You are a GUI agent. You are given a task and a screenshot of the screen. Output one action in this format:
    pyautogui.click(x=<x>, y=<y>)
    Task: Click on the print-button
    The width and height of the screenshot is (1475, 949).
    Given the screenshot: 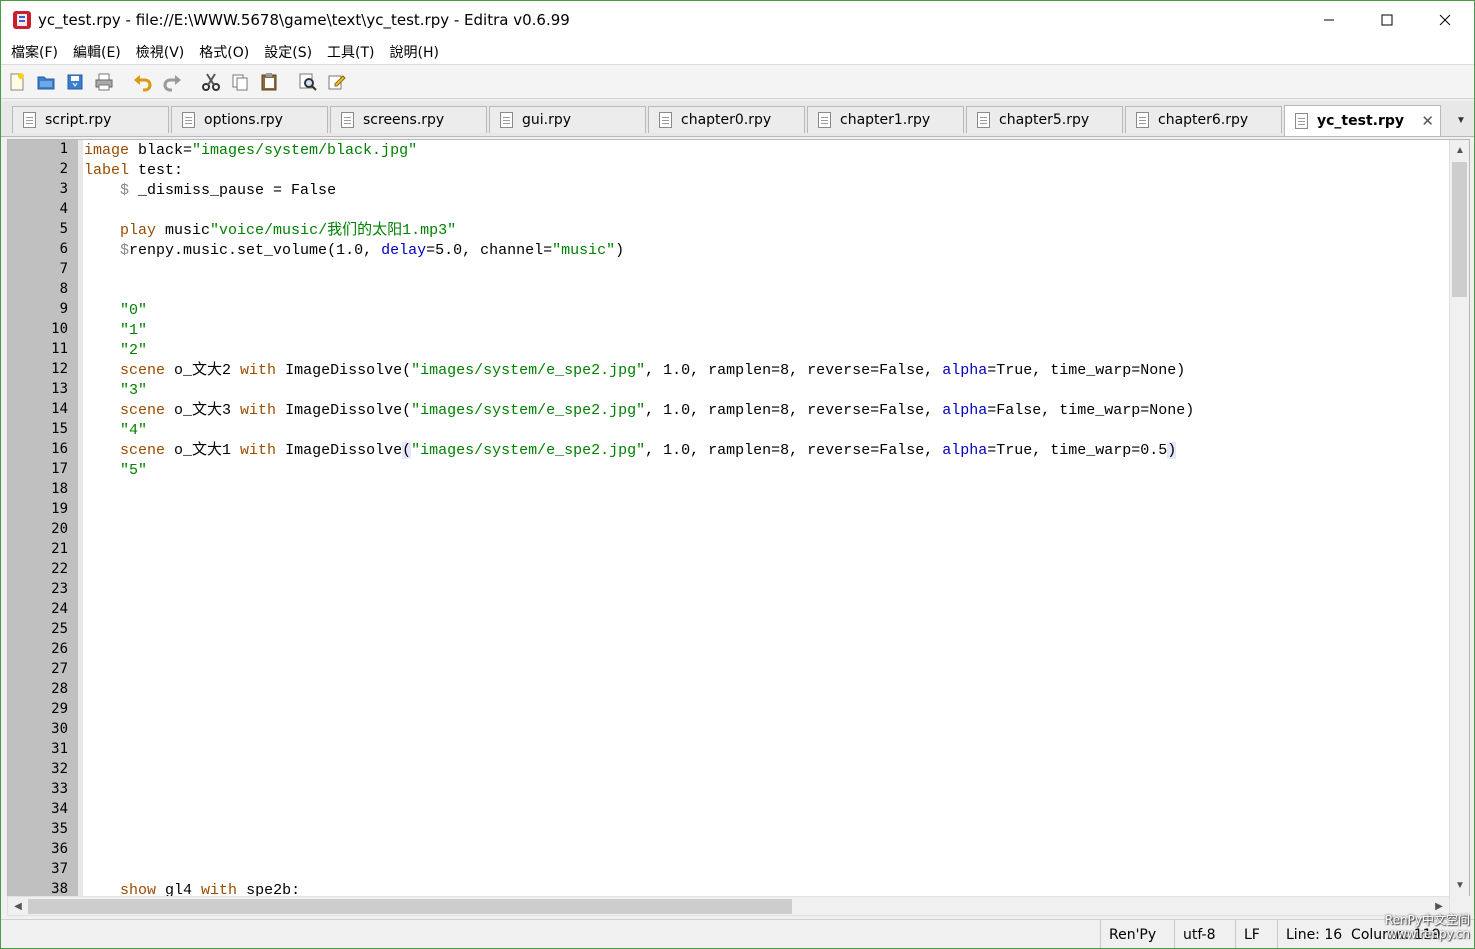 What is the action you would take?
    pyautogui.click(x=104, y=82)
    